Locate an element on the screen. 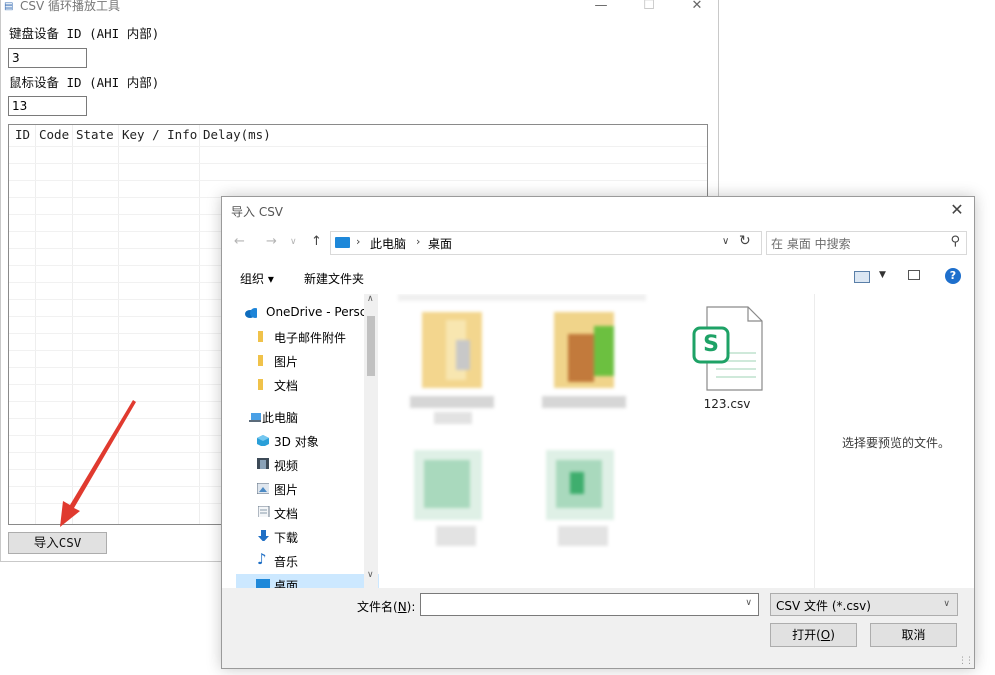 This screenshot has height=675, width=995. breadcrumb-this-pc: 此电脑 is located at coordinates (388, 243).